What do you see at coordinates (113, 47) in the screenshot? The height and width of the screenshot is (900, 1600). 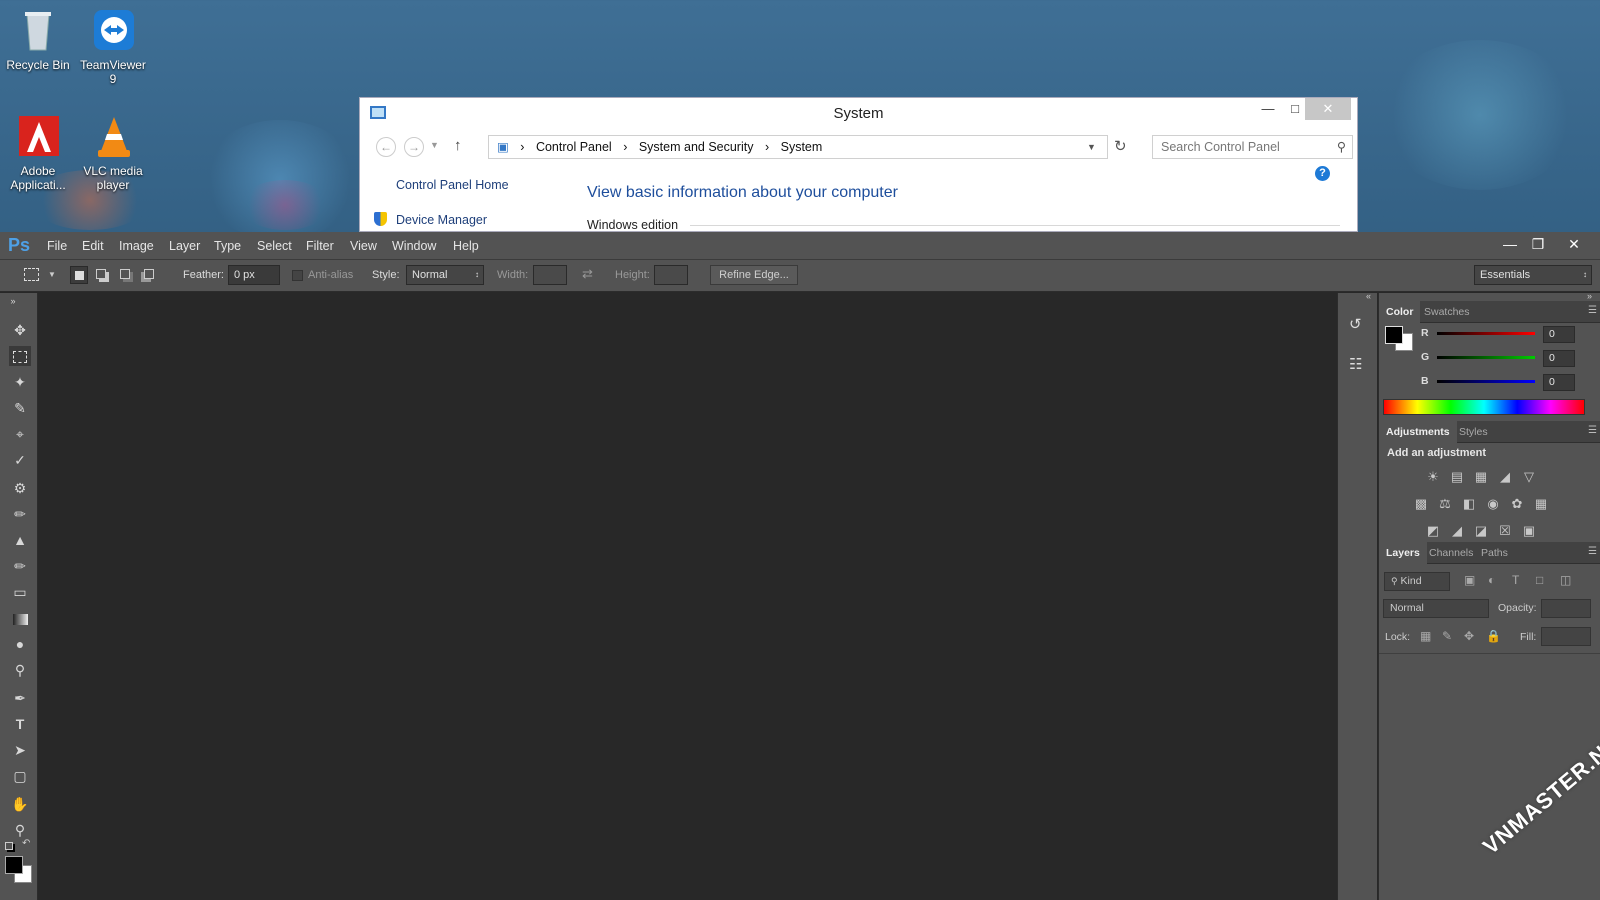 I see `desktop-icon-teamviewer: TeamViewer 9` at bounding box center [113, 47].